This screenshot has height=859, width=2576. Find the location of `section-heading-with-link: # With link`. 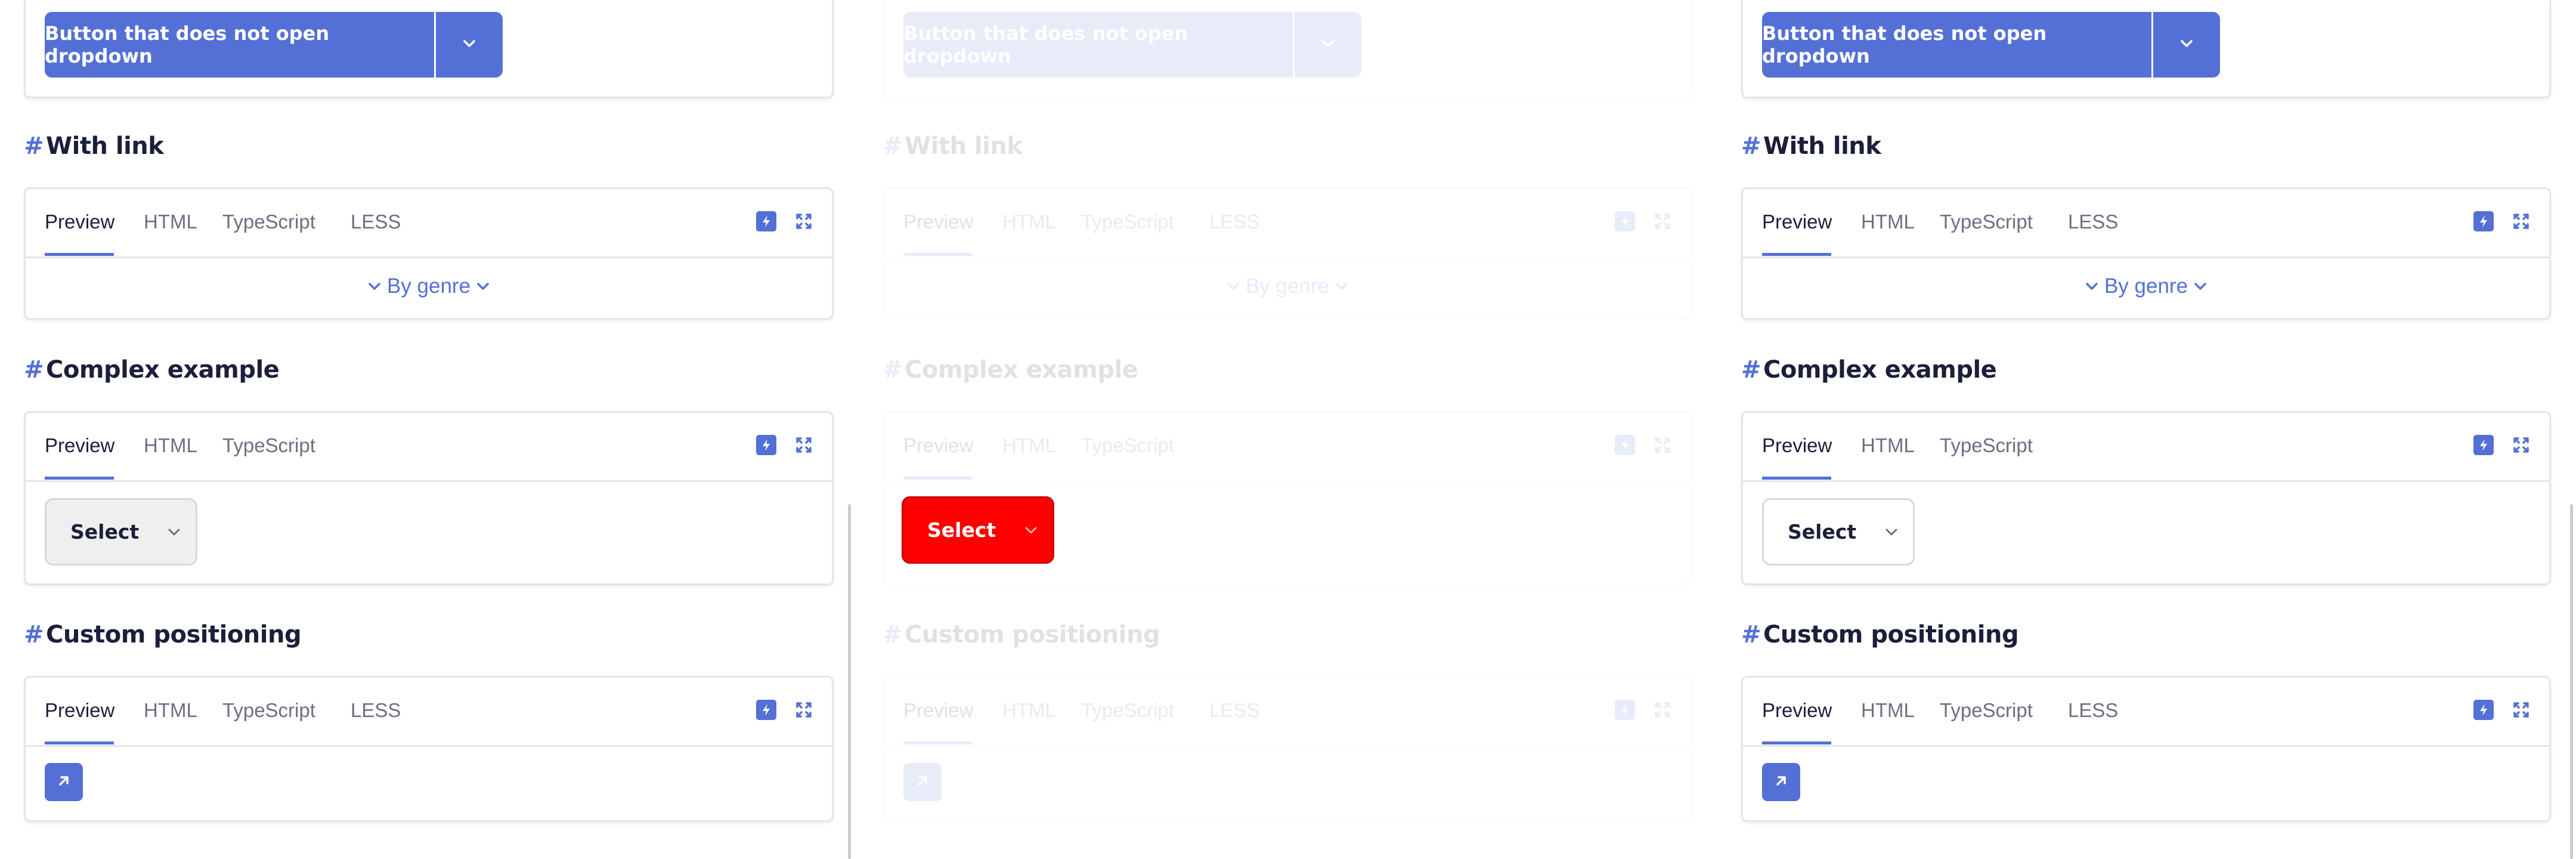

section-heading-with-link: # With link is located at coordinates (1811, 146).